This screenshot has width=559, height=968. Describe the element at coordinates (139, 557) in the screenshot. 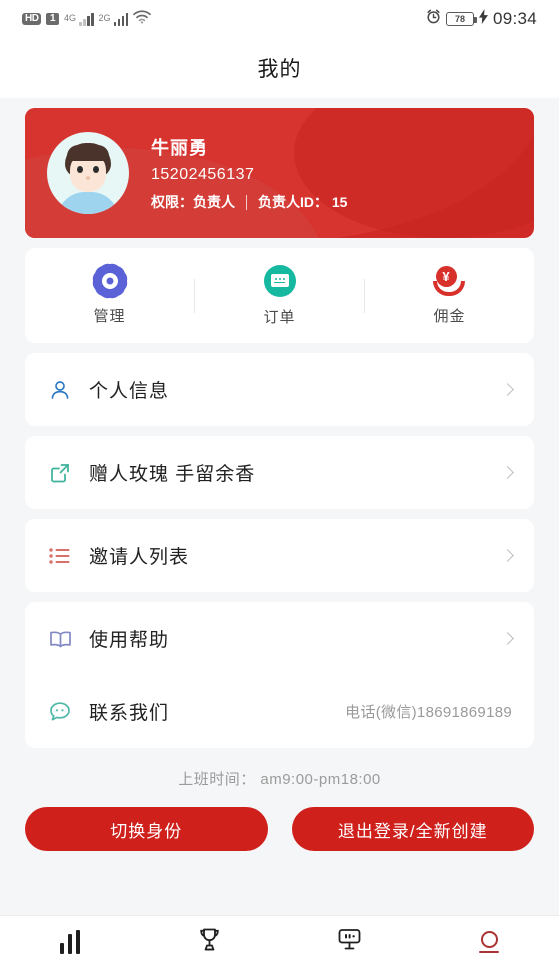

I see `menu-item-label: 邀请人列表` at that location.